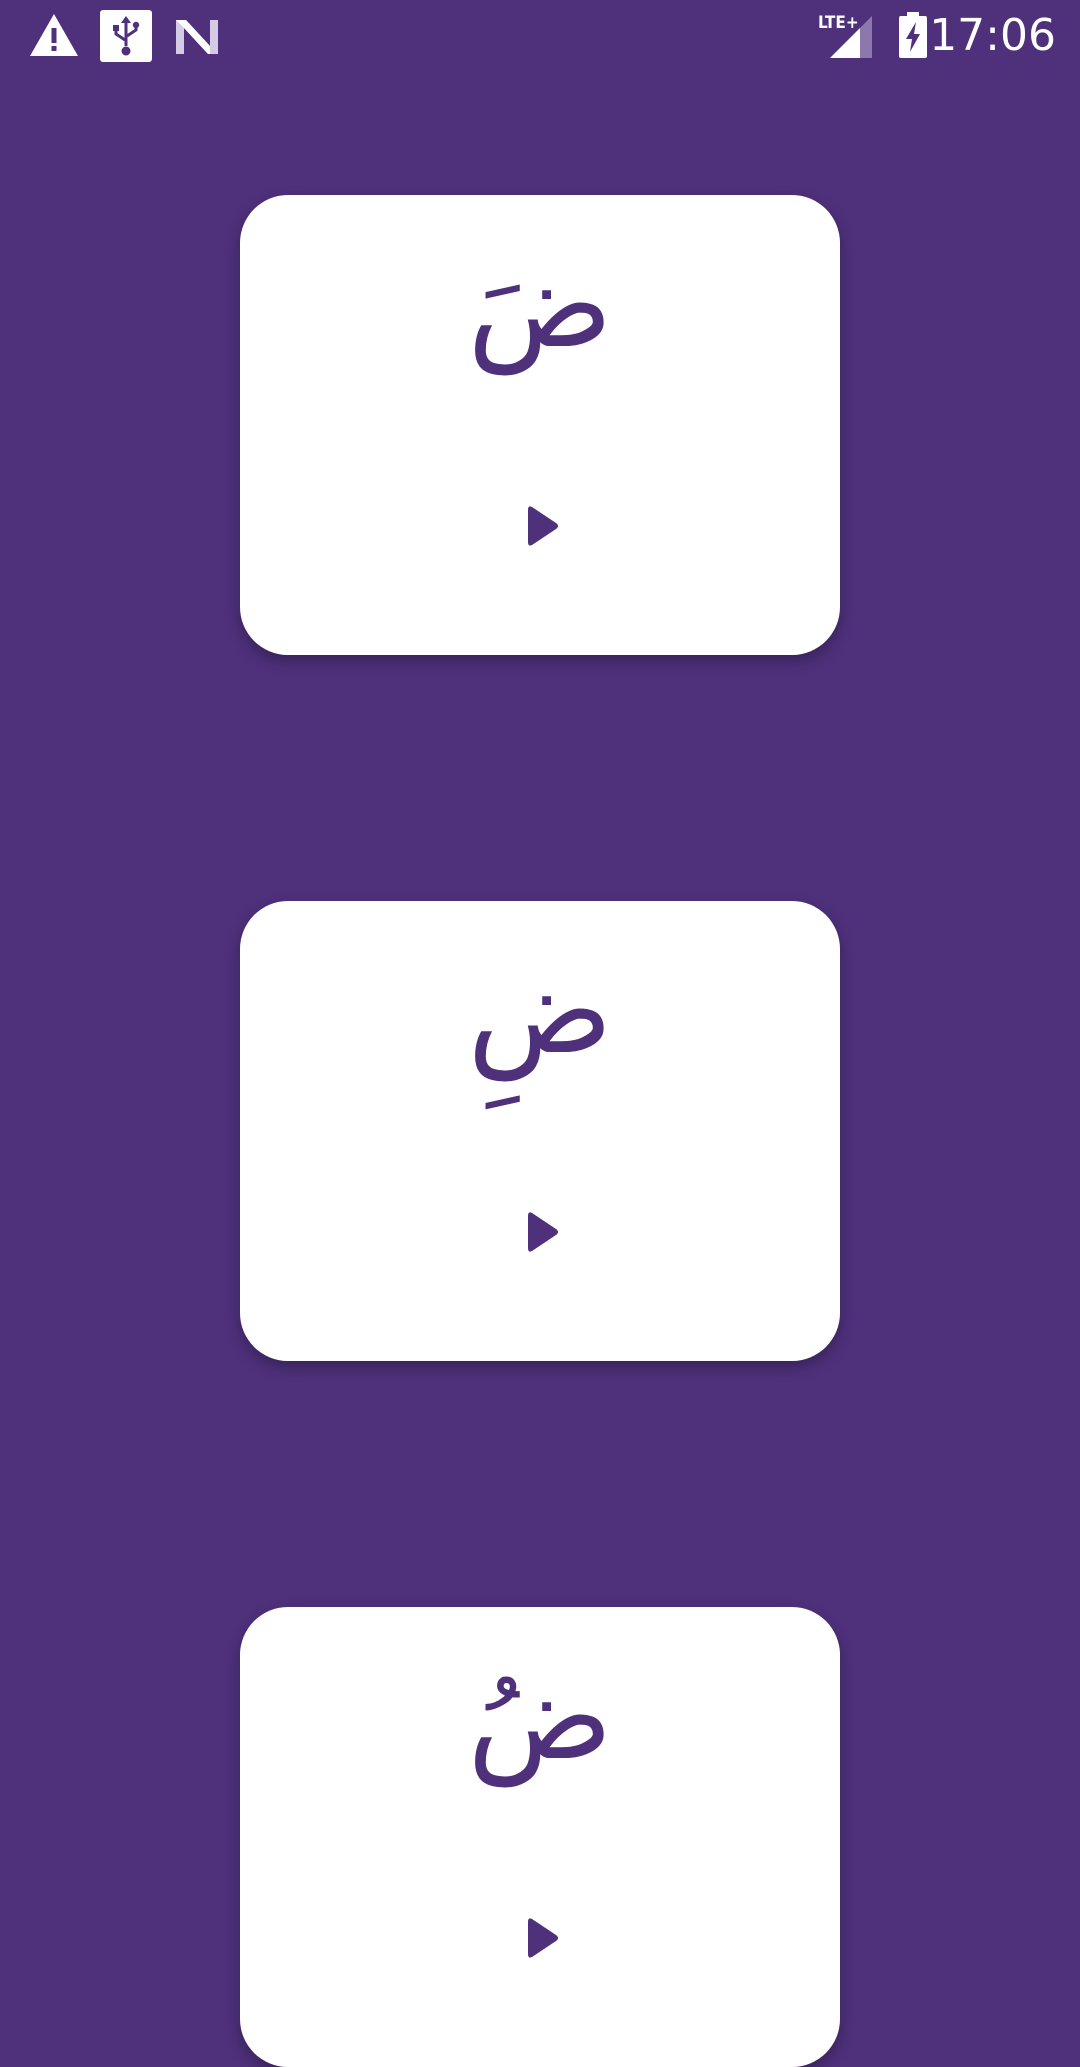 The width and height of the screenshot is (1080, 2067). What do you see at coordinates (540, 36) in the screenshot?
I see `status-bar: LTE+ 17:06` at bounding box center [540, 36].